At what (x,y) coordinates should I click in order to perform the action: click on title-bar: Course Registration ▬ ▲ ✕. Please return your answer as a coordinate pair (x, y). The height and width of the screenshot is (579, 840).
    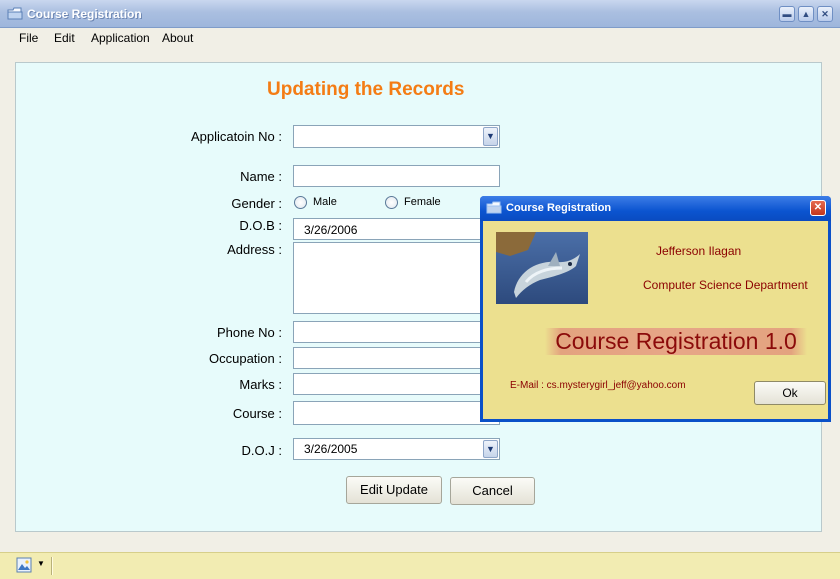
    Looking at the image, I should click on (420, 14).